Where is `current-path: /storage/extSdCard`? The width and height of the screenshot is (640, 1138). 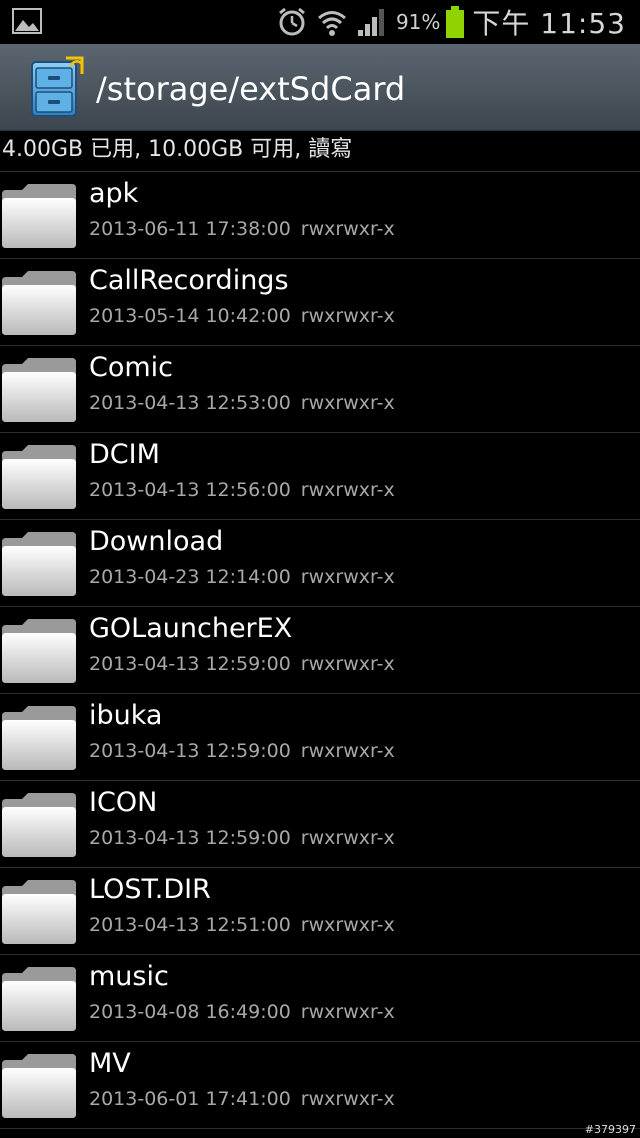
current-path: /storage/extSdCard is located at coordinates (251, 89).